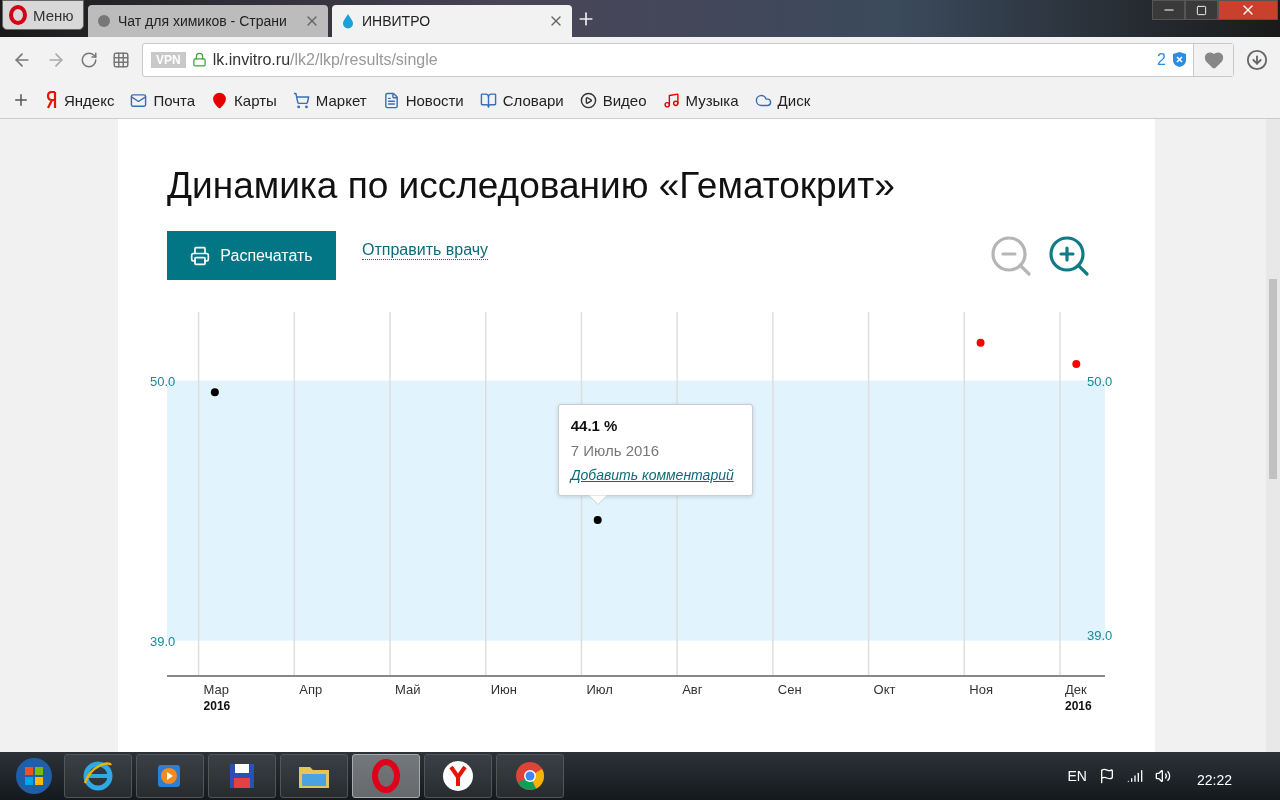 The width and height of the screenshot is (1280, 800). What do you see at coordinates (452, 21) in the screenshot?
I see `browser-tab: ИНВИТРО` at bounding box center [452, 21].